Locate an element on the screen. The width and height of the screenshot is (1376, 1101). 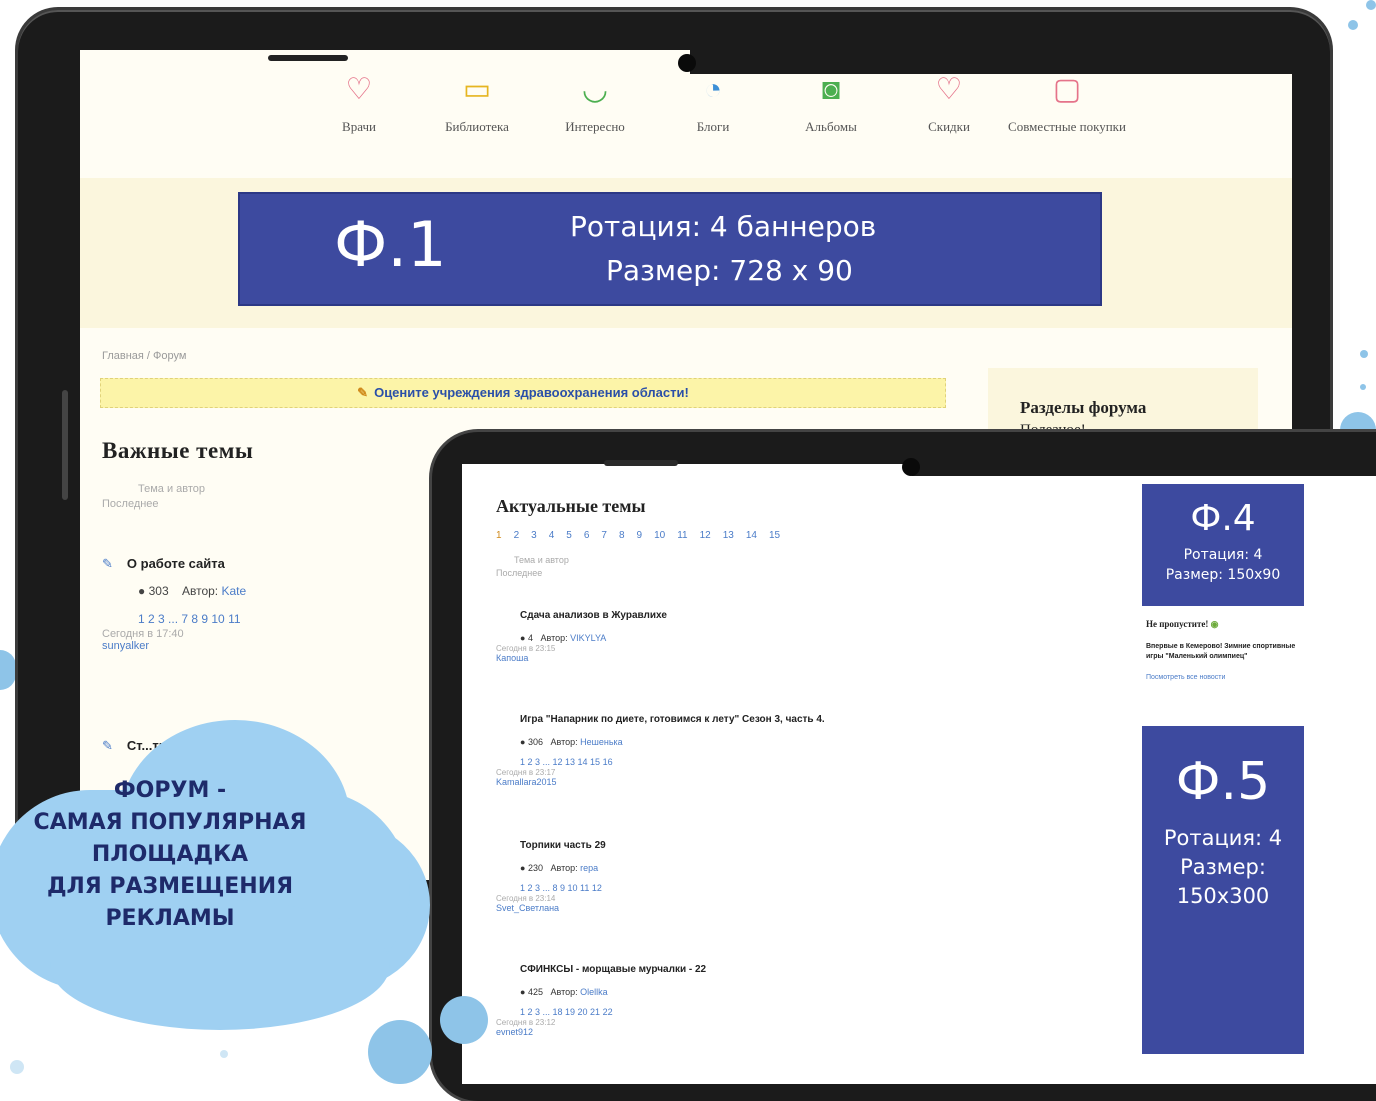
laptop-side-button is located at coordinates (65, 445).